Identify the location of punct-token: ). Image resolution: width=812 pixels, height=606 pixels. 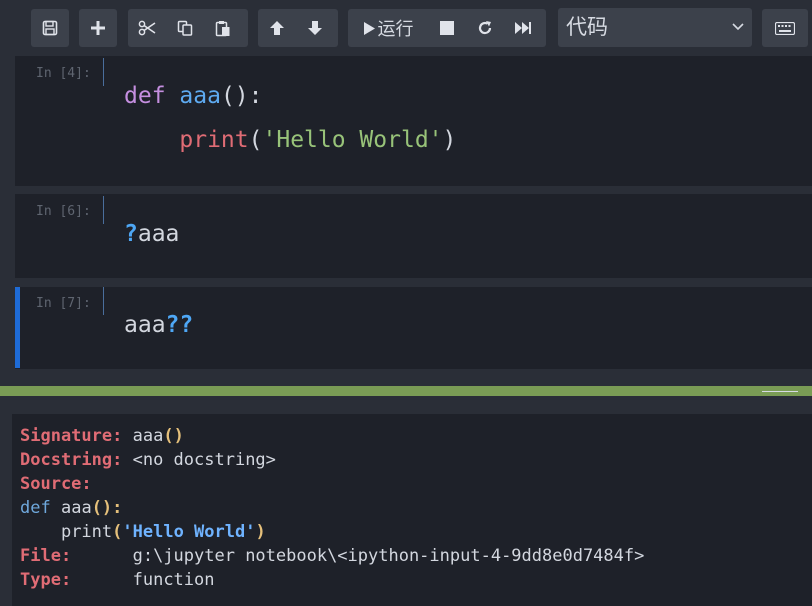
(449, 140).